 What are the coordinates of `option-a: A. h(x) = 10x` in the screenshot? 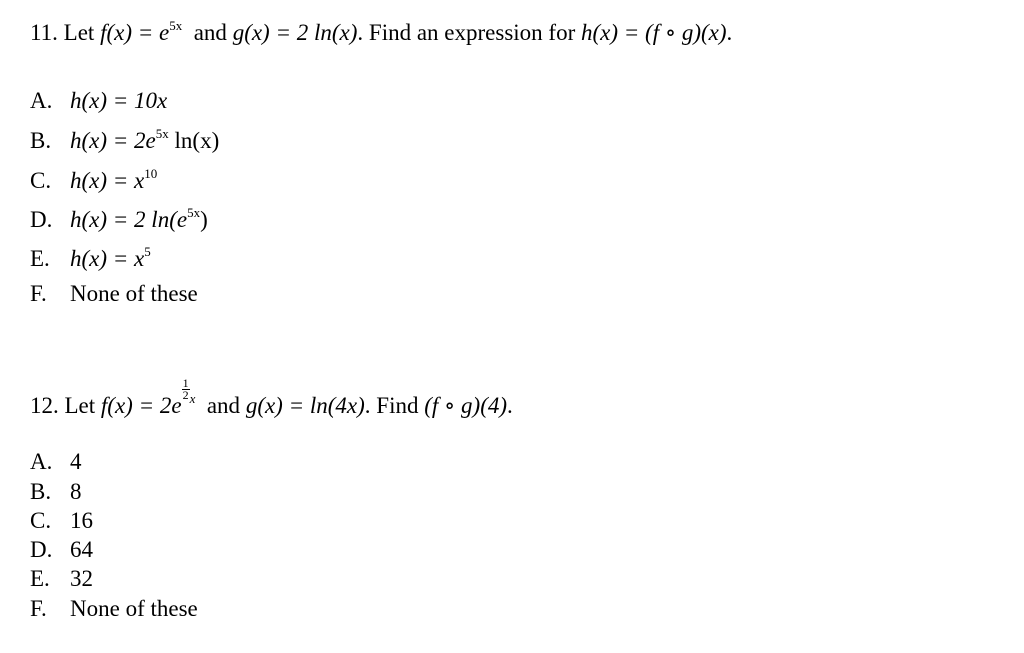 It's located at (98, 101).